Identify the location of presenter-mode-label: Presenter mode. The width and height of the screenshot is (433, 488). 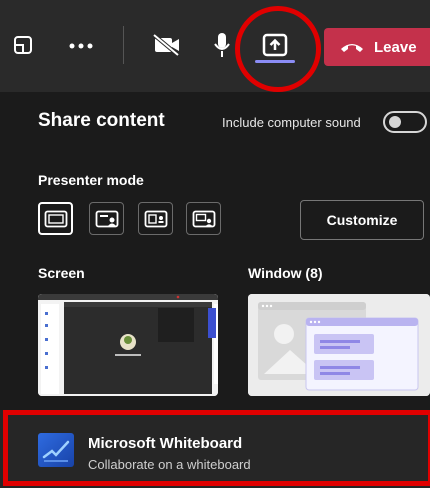
(91, 180).